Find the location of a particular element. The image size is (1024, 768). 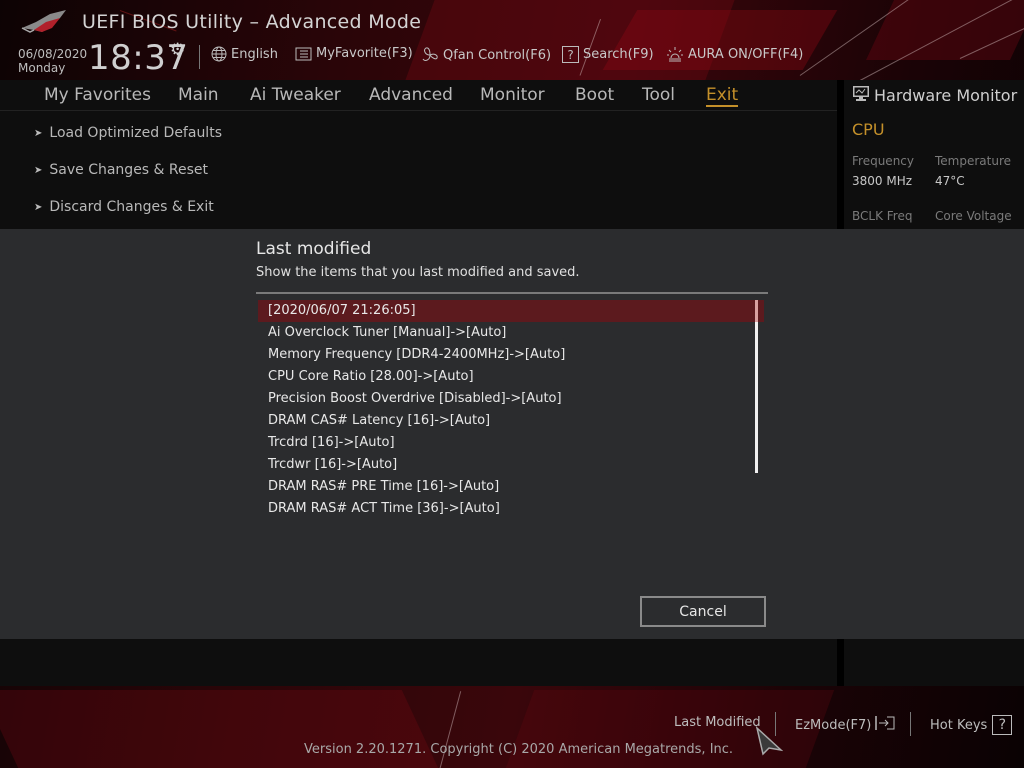

tab-boot: Boot is located at coordinates (594, 95).